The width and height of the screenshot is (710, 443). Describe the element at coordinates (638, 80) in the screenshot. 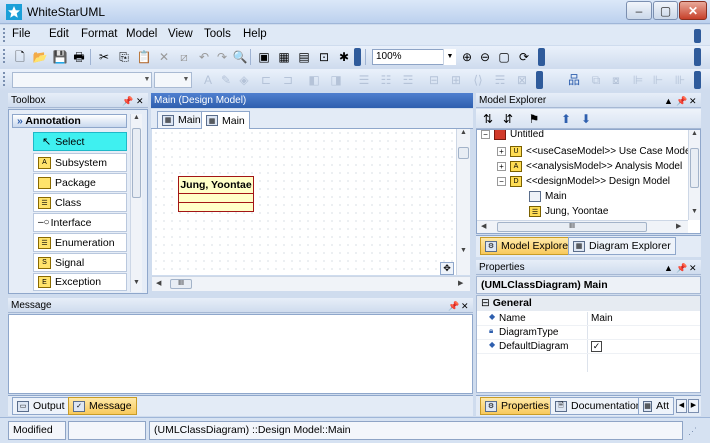

I see `layout-icon: ⊫` at that location.